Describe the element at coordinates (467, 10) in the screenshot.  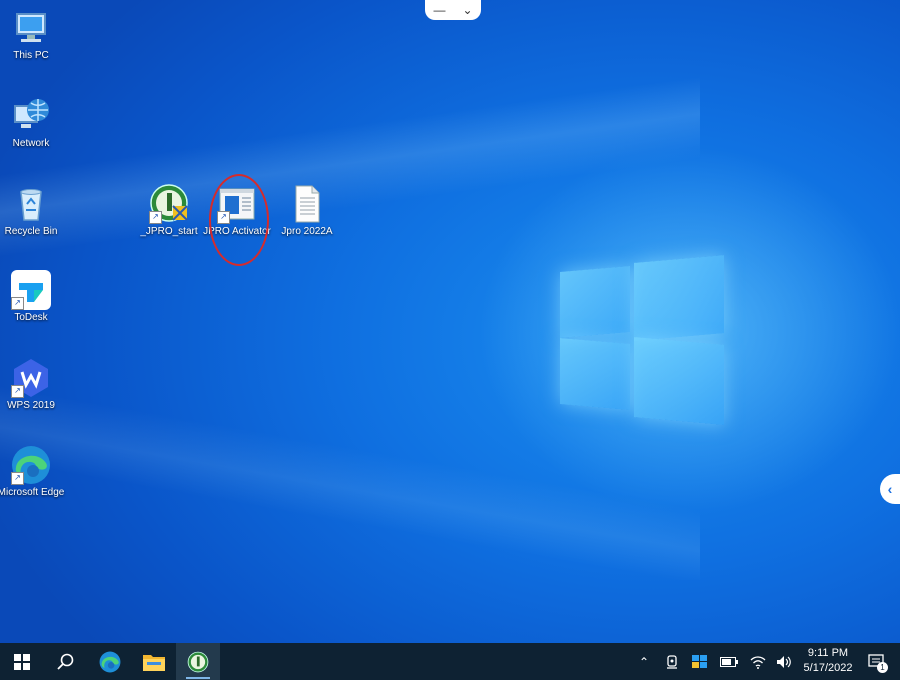
I see `chevron-down-icon: ⌄` at that location.